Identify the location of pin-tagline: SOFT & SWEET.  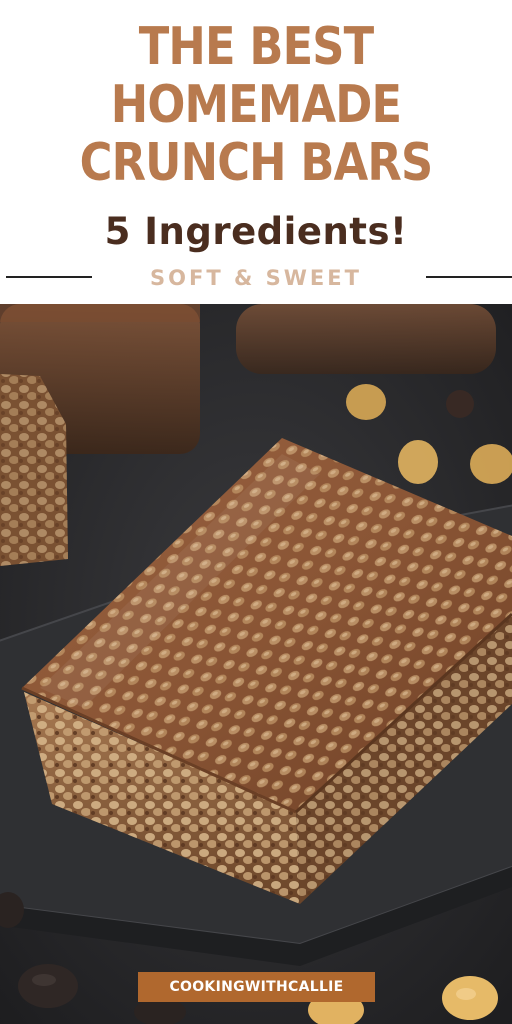
(256, 278).